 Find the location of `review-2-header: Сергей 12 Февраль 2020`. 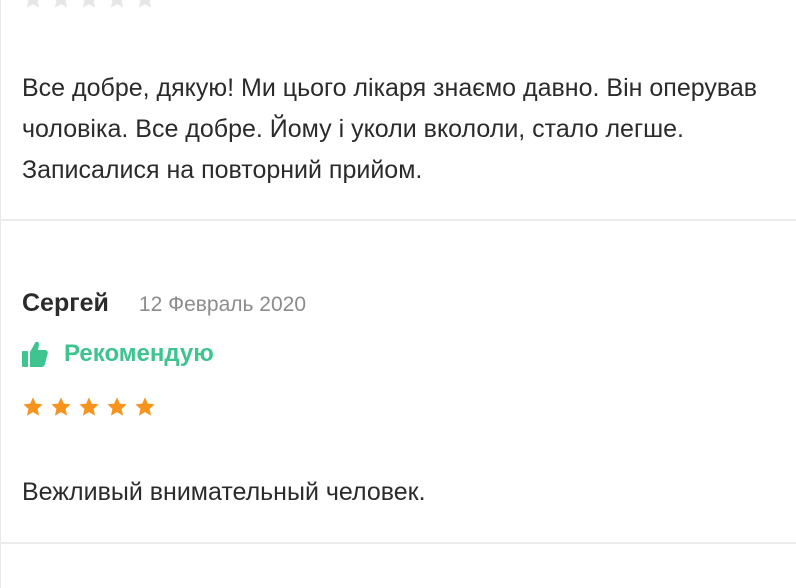

review-2-header: Сергей 12 Февраль 2020 is located at coordinates (164, 303).